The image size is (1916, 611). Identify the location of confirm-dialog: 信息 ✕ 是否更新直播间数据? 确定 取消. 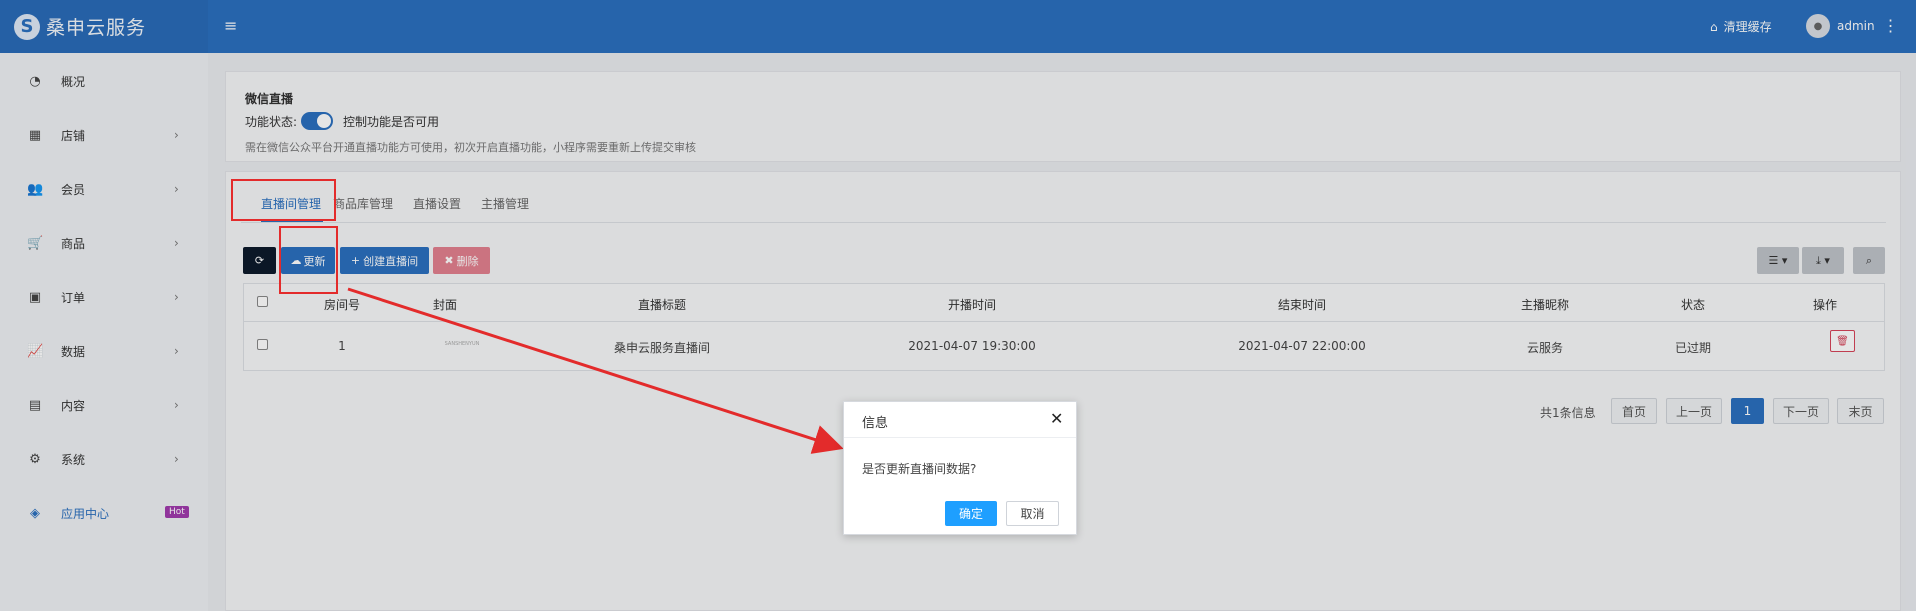
(960, 468).